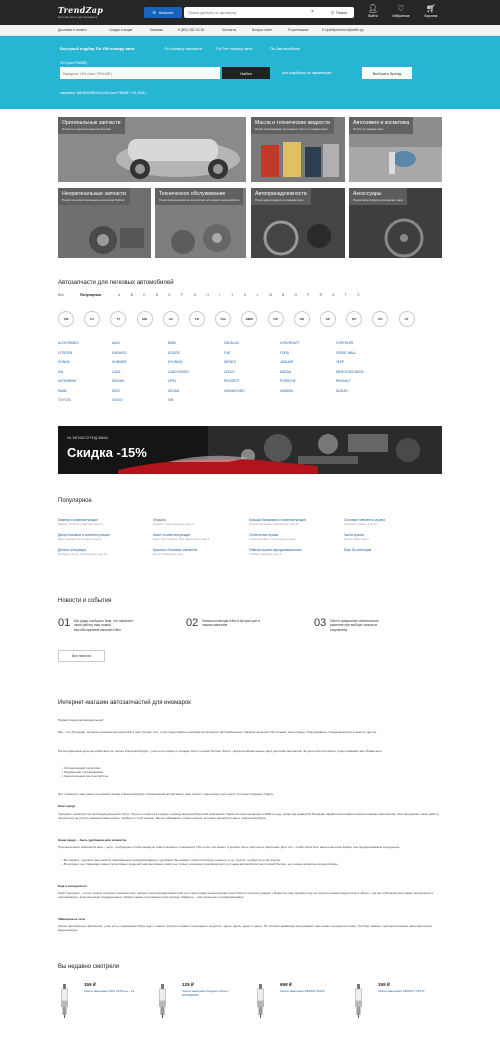 Image resolution: width=500 pixels, height=1049 pixels. Describe the element at coordinates (262, 30) in the screenshot. I see `topnav-faq: Вопрос-ответ` at that location.